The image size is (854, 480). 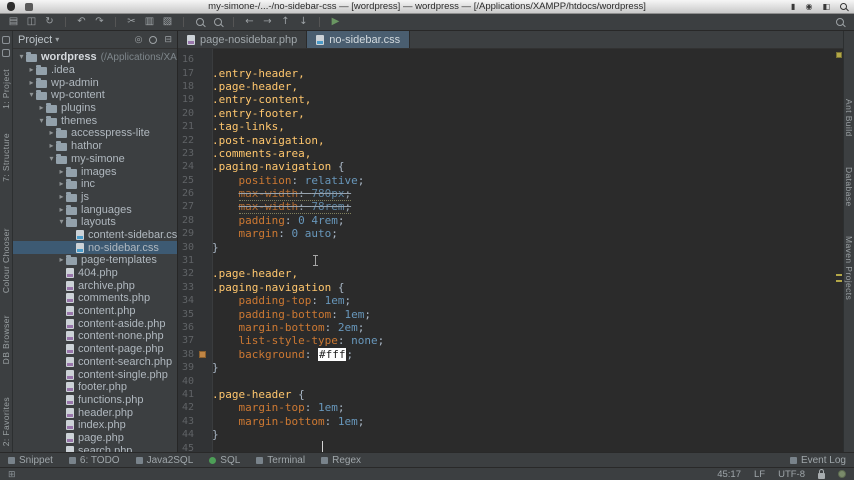 I want to click on hector-inspections-icon, so click(x=842, y=474).